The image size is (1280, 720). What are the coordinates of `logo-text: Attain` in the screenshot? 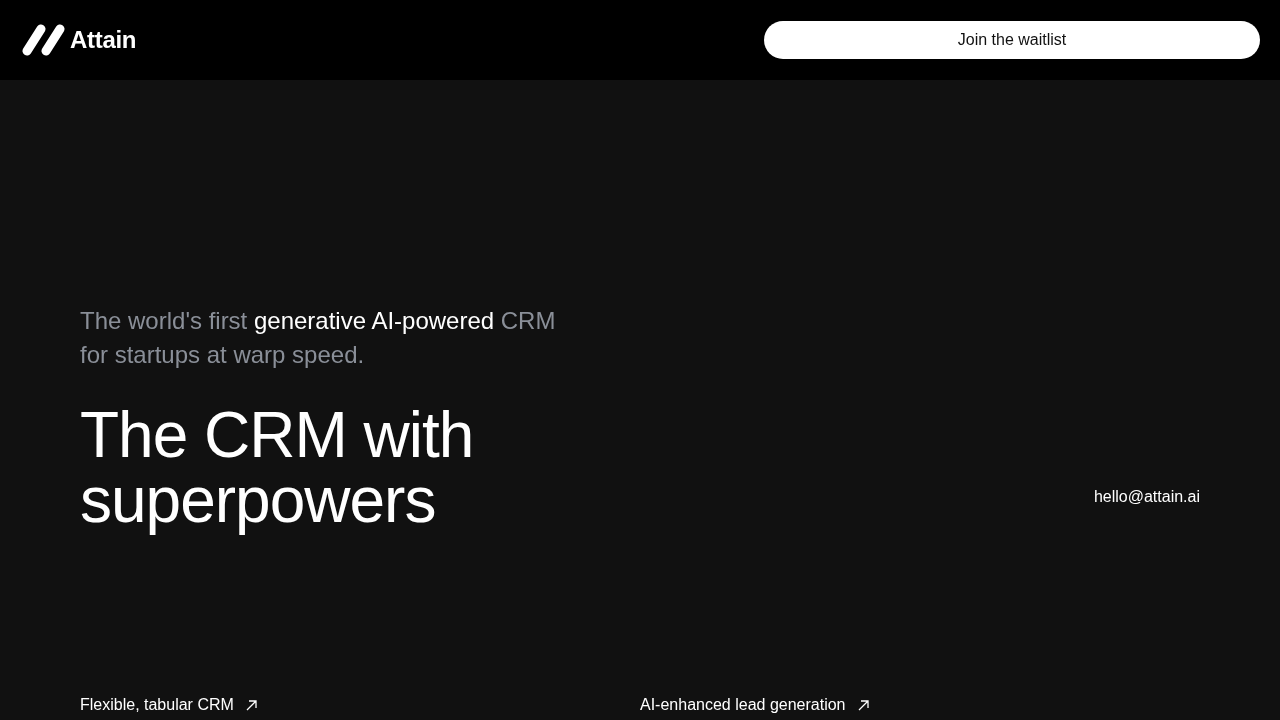 It's located at (103, 40).